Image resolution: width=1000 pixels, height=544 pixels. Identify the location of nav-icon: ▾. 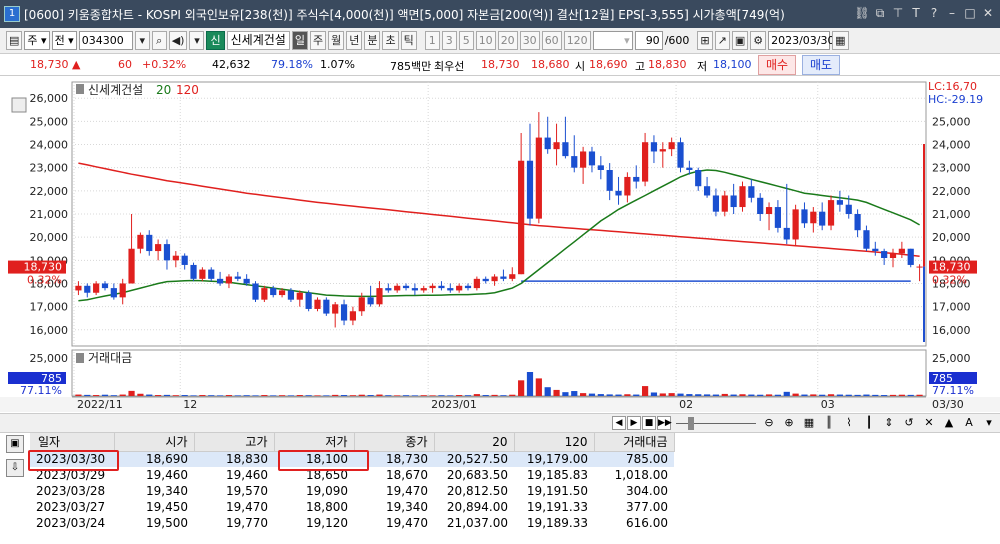
(197, 40).